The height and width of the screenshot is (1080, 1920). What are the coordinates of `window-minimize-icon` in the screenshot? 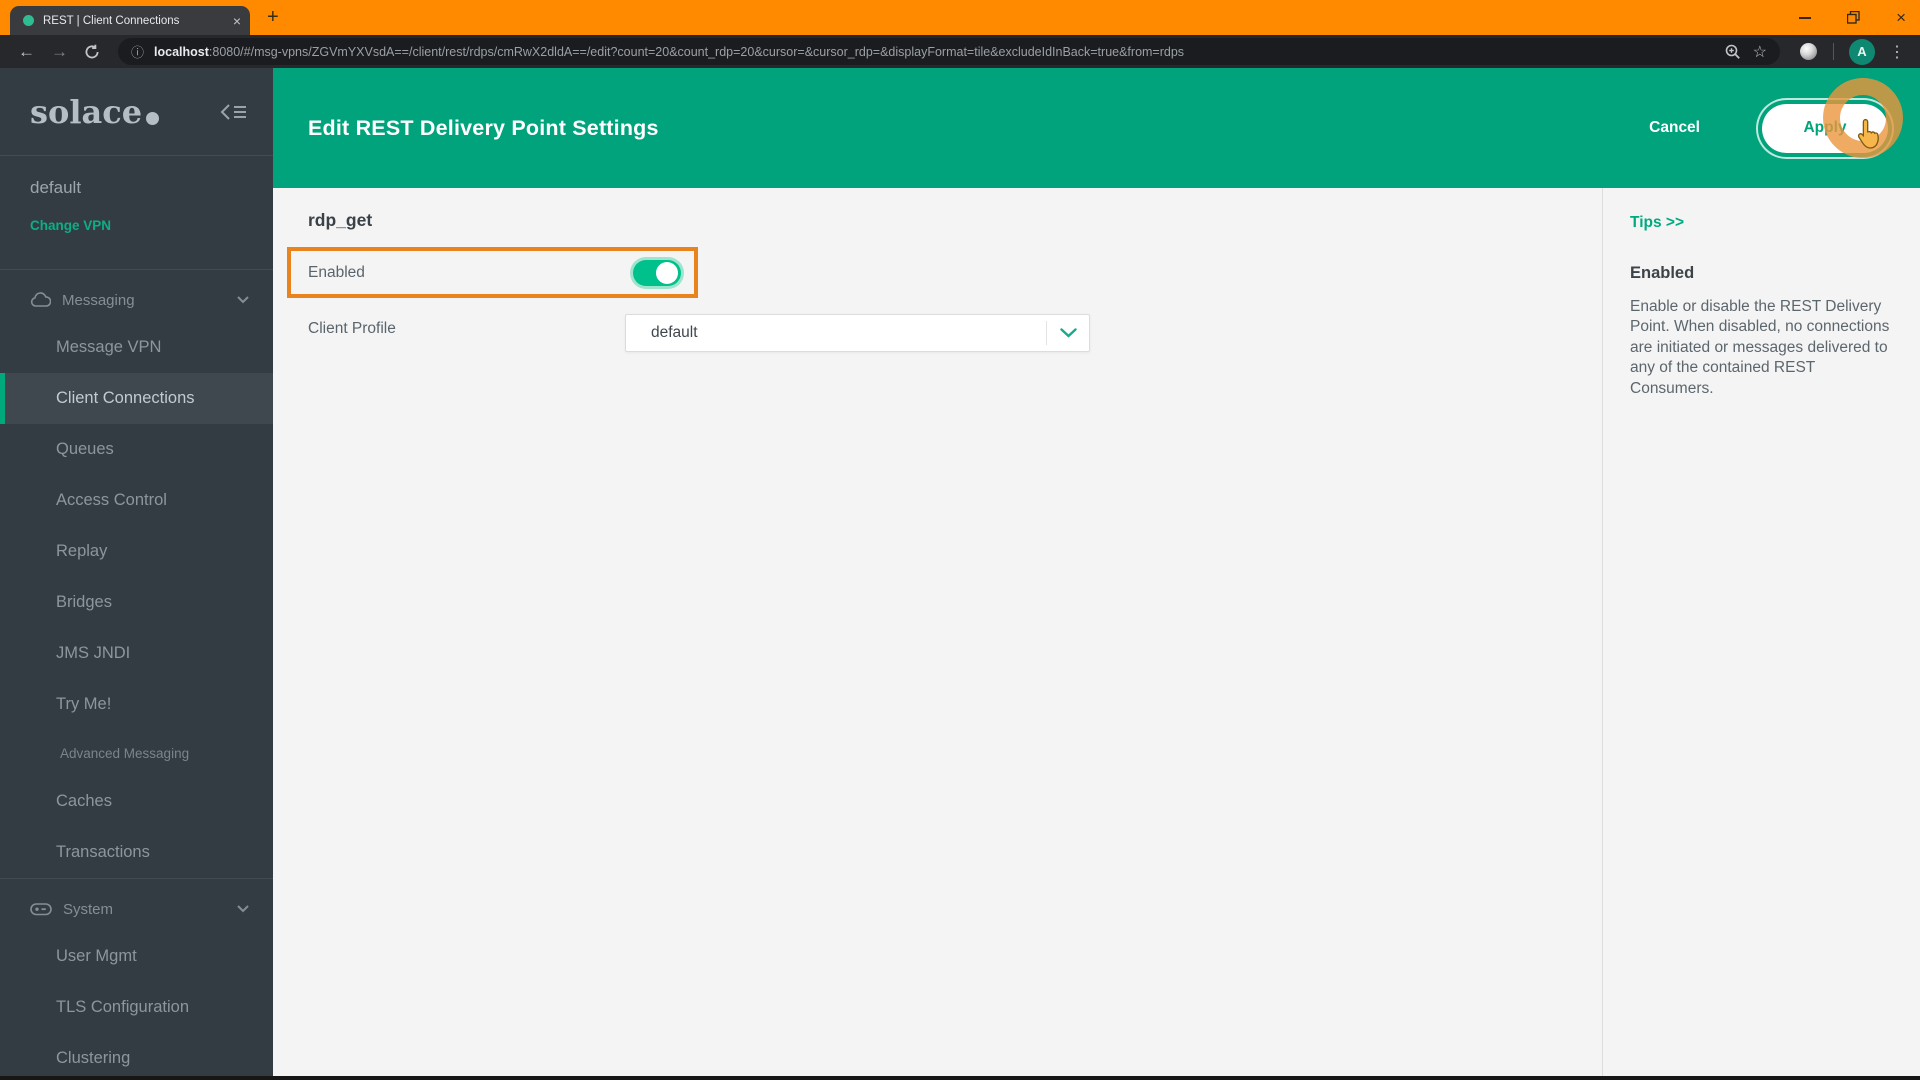 It's located at (1805, 17).